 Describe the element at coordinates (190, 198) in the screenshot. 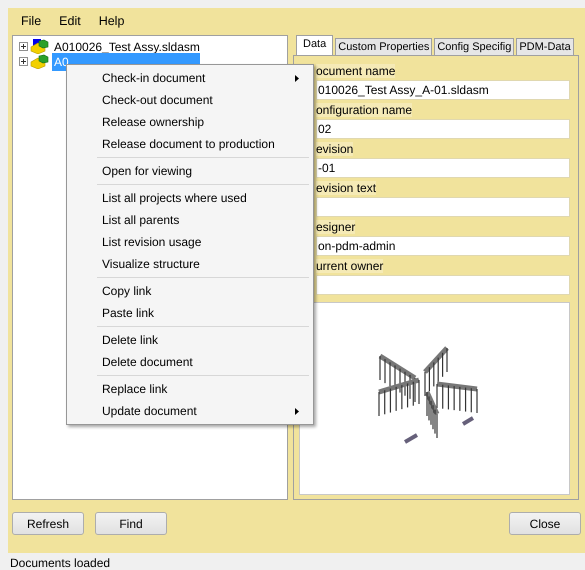

I see `menu-item: List all projects where used` at that location.